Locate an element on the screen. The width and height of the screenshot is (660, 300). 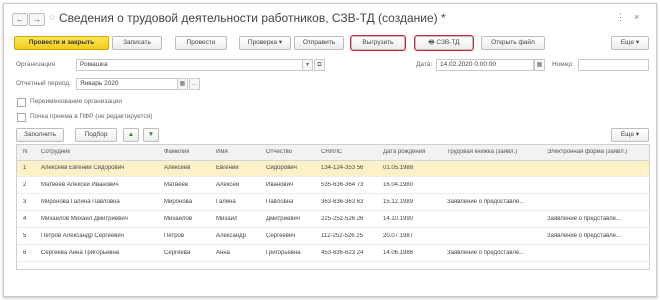
col-header-employee: Сотрудник is located at coordinates (55, 152).